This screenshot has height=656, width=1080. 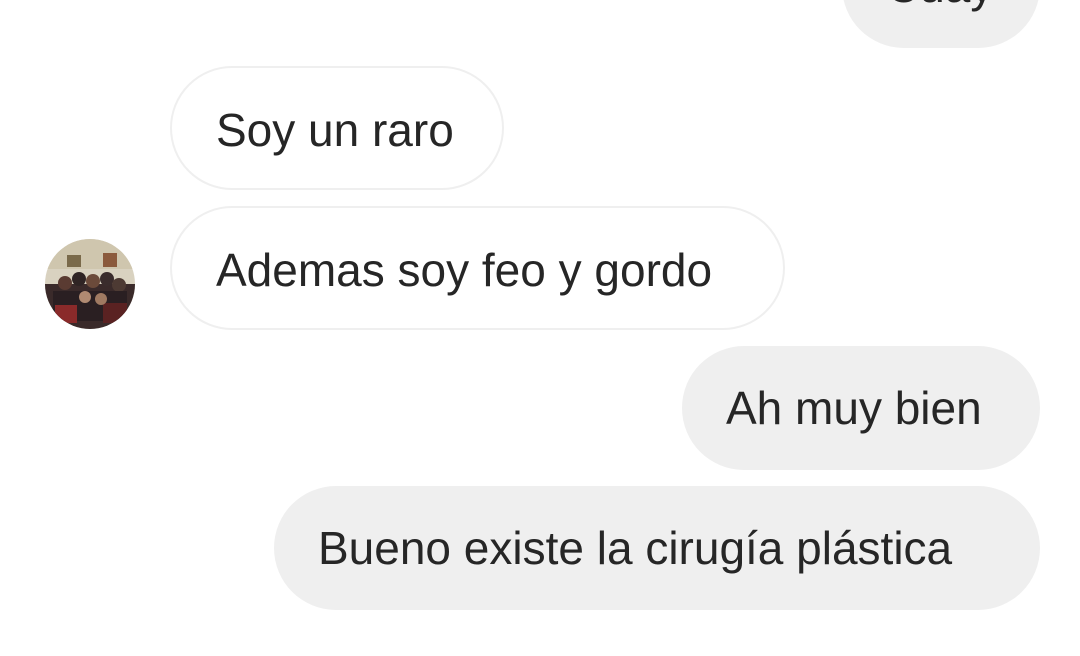 I want to click on group-photo-avatar-icon, so click(x=90, y=284).